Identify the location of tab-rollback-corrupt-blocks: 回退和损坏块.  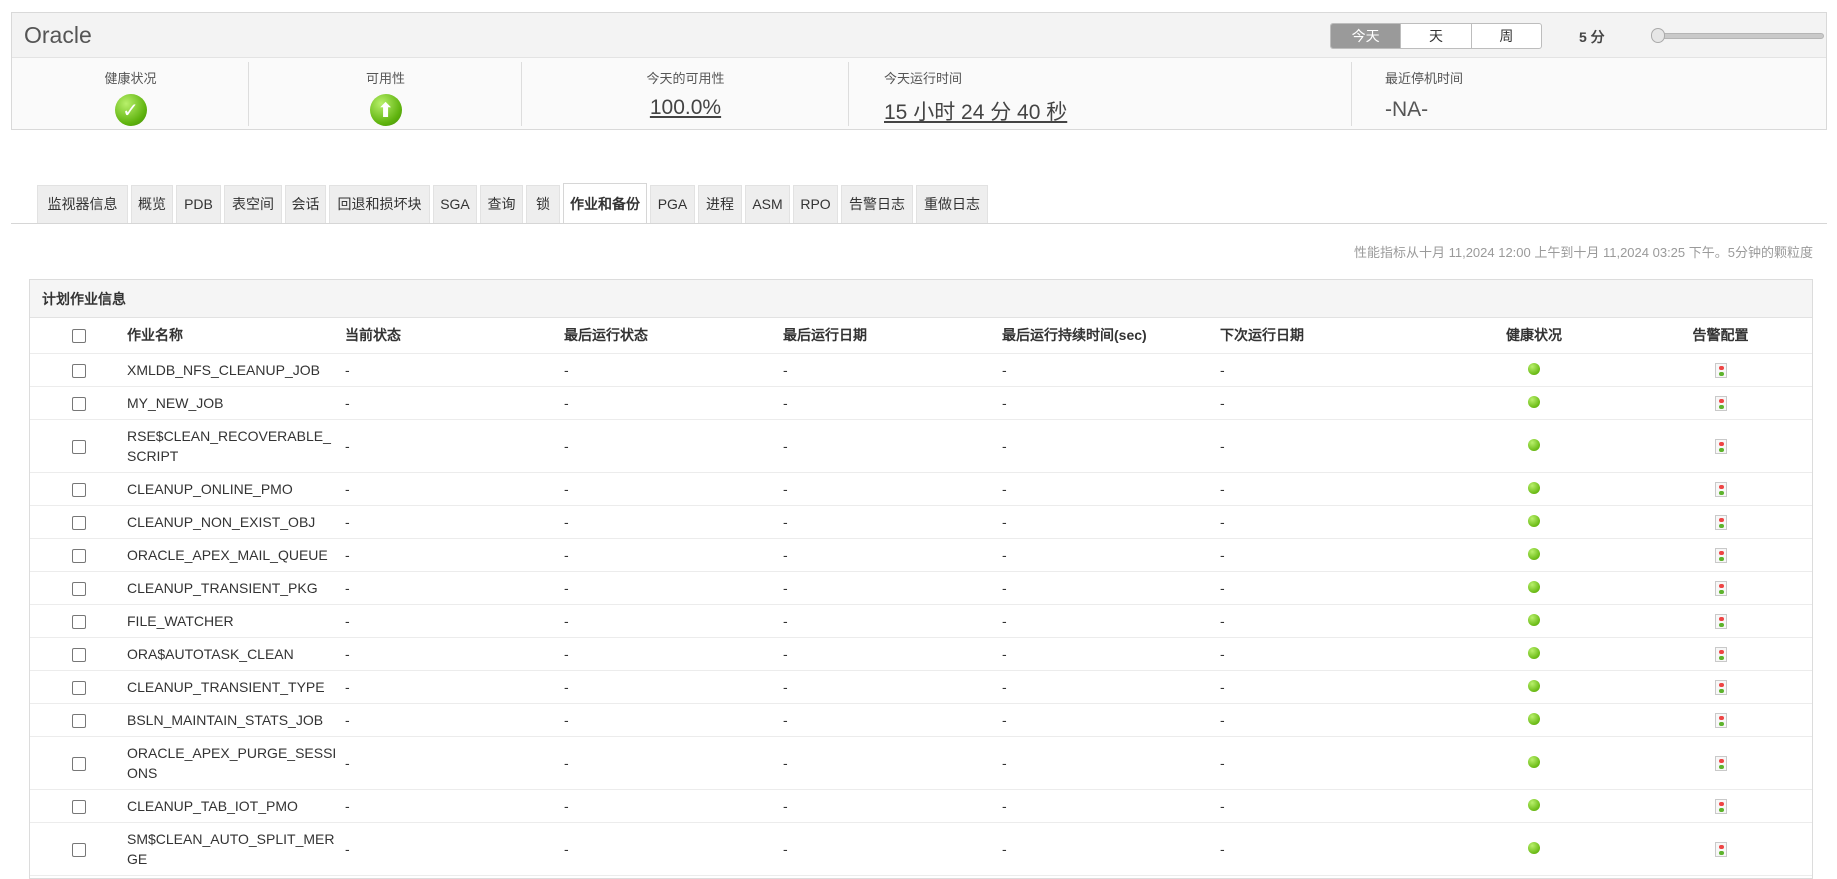
(379, 204).